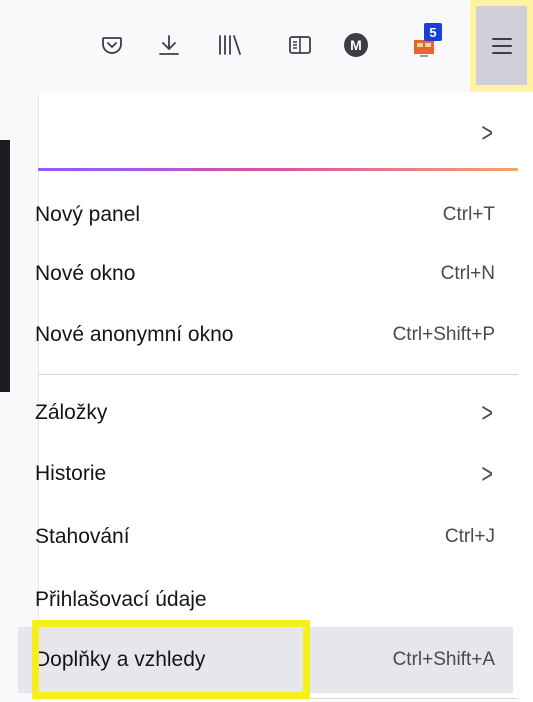 This screenshot has height=702, width=533. I want to click on menu-item-label: Záložky, so click(71, 412).